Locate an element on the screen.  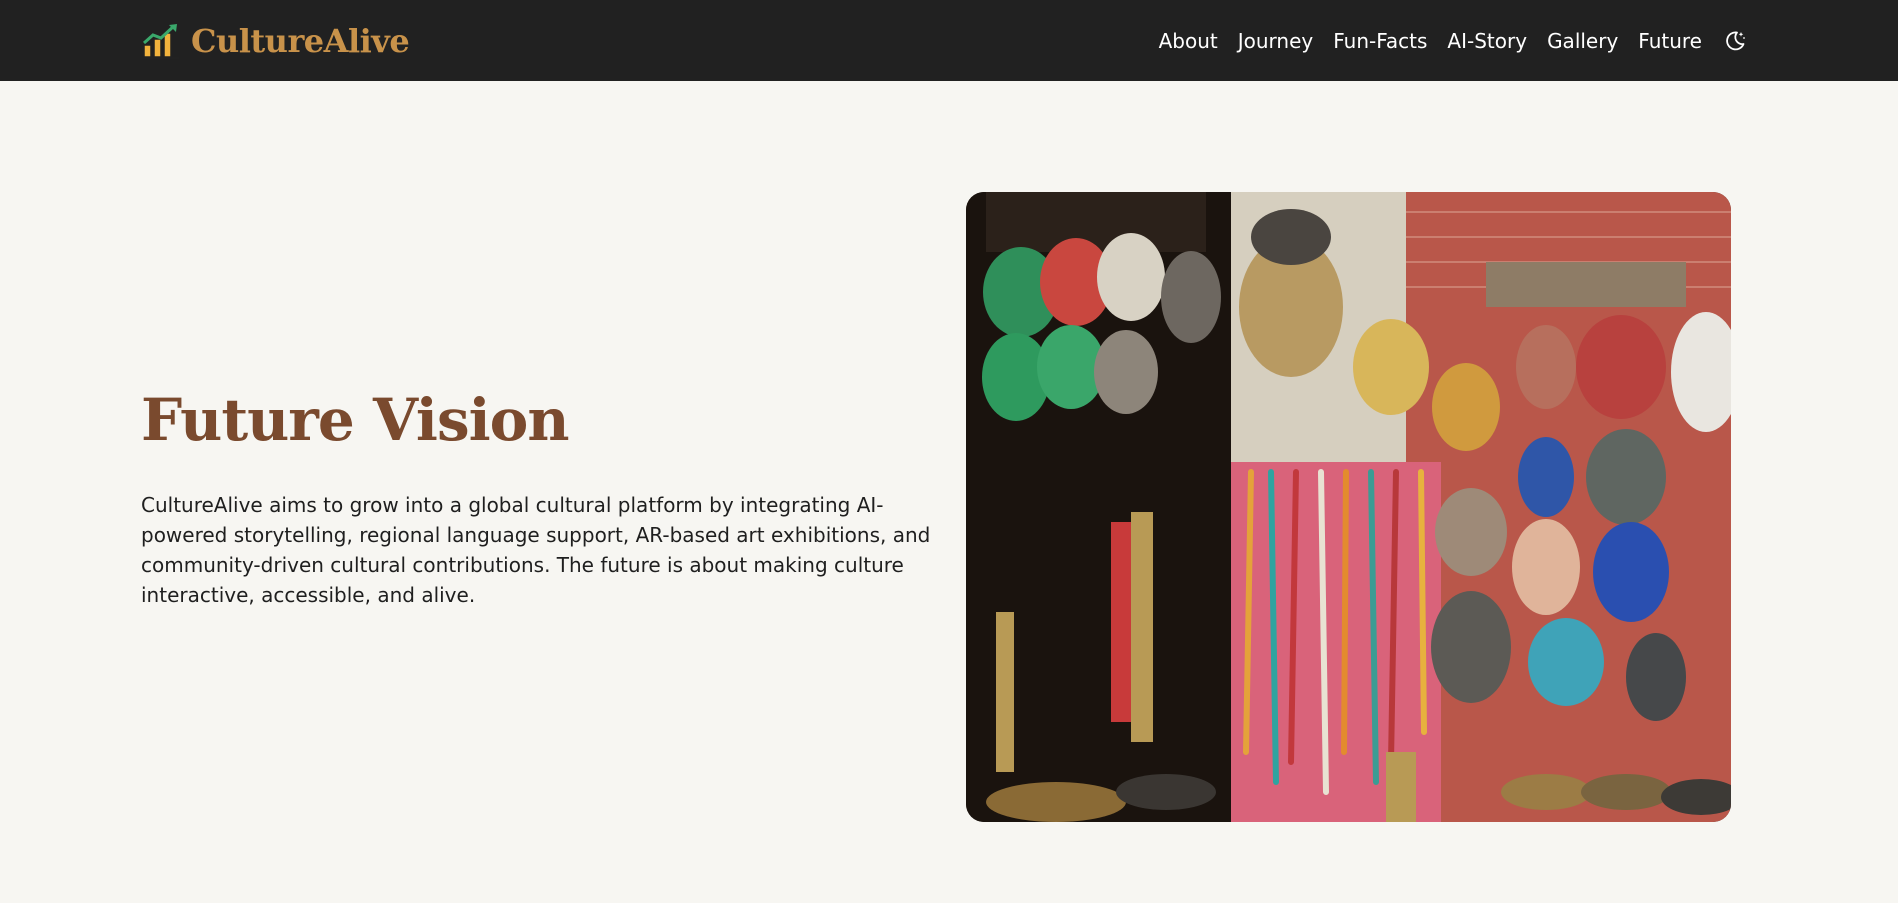
moon-stars-icon is located at coordinates (1735, 40).